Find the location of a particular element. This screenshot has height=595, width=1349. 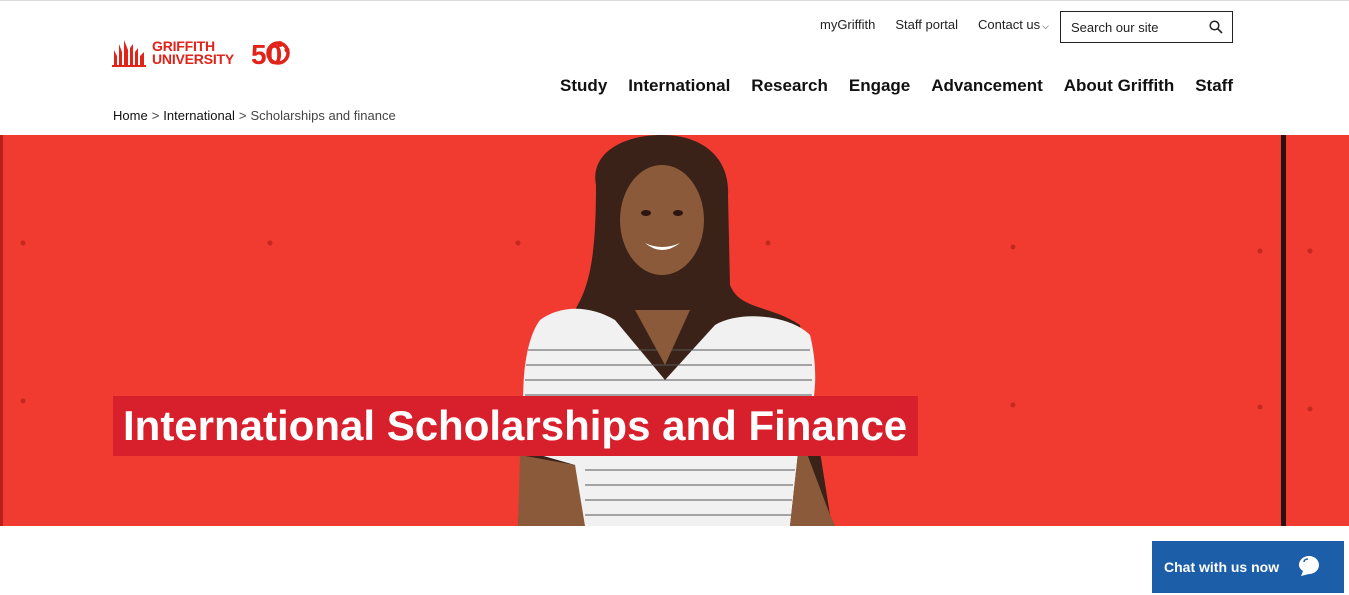

contact-us-link: Contact us ⌵ is located at coordinates (1013, 24).